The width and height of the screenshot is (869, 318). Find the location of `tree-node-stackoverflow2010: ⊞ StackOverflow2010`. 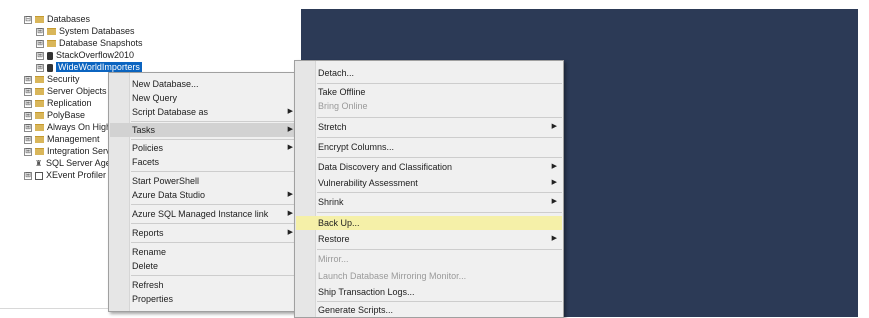

tree-node-stackoverflow2010: ⊞ StackOverflow2010 is located at coordinates (85, 55).